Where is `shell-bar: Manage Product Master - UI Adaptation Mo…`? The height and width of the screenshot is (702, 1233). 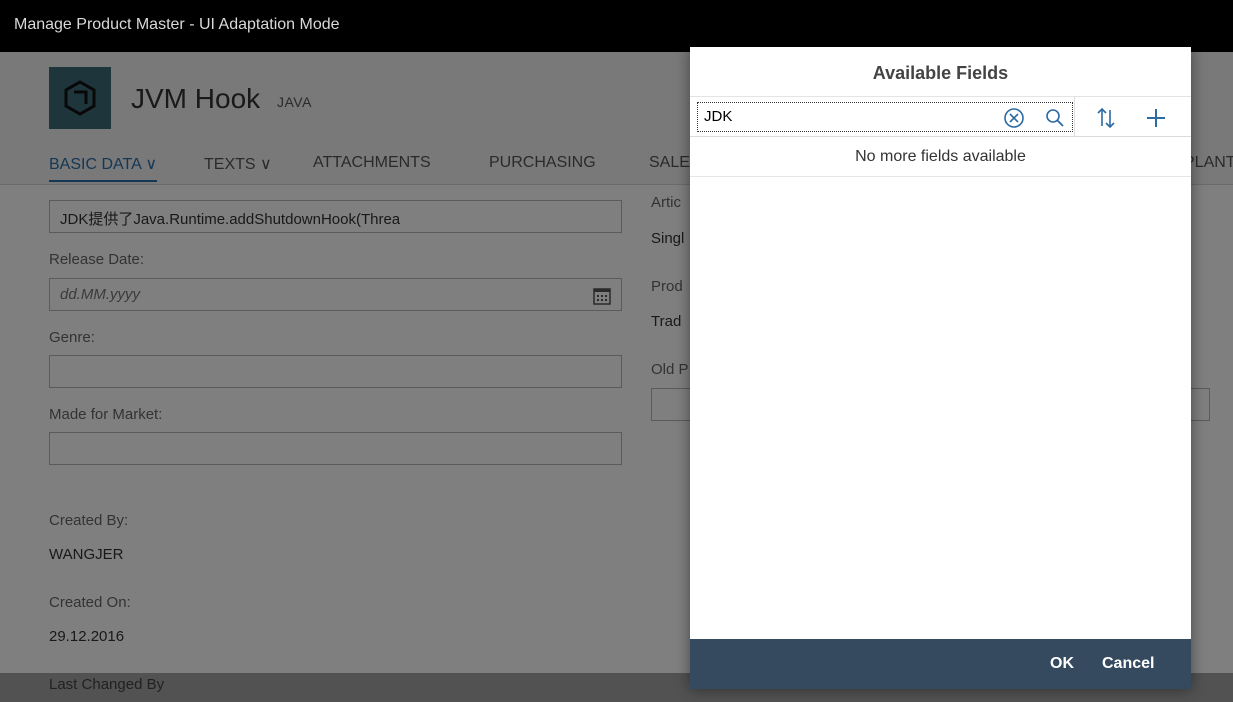 shell-bar: Manage Product Master - UI Adaptation Mo… is located at coordinates (616, 26).